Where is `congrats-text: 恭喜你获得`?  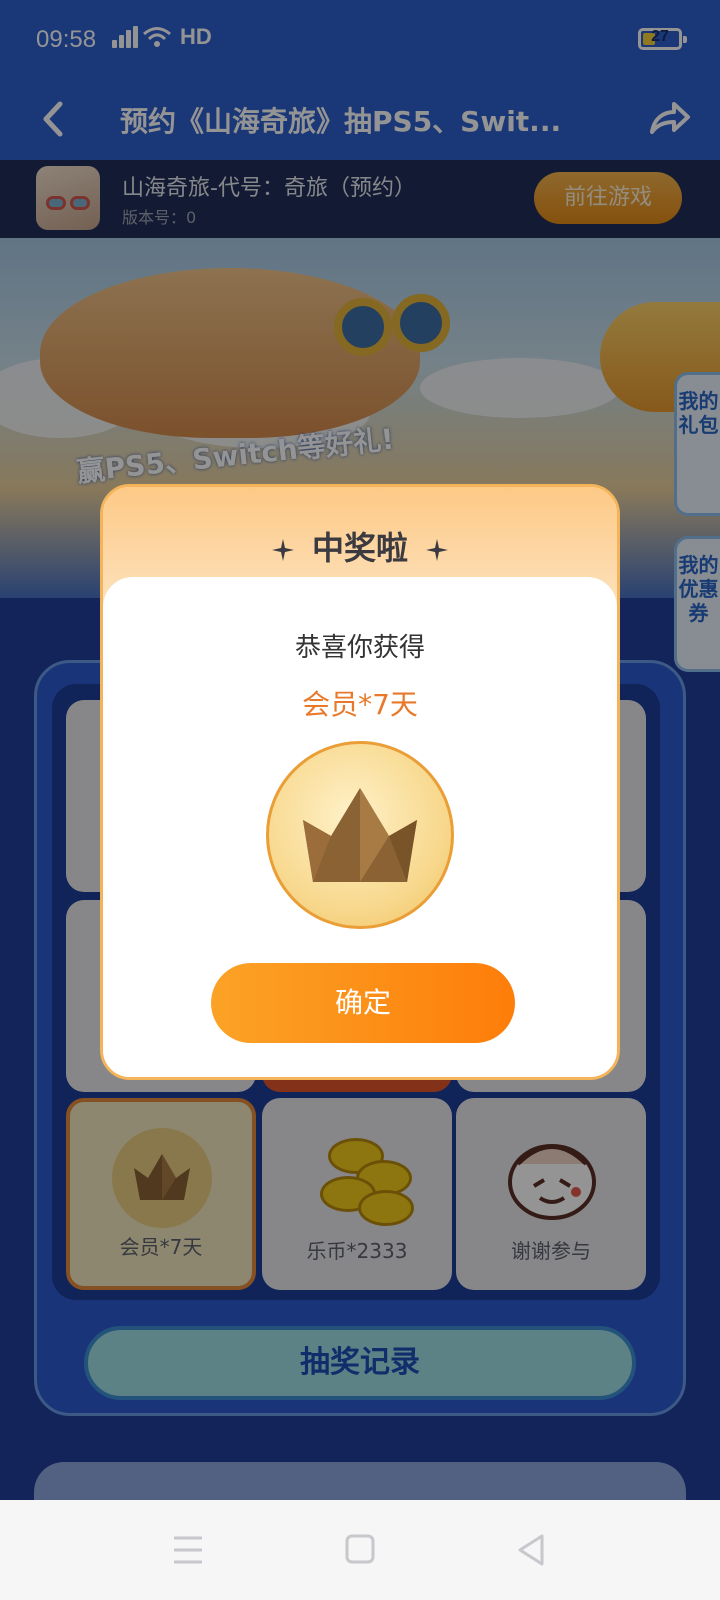 congrats-text: 恭喜你获得 is located at coordinates (359, 648).